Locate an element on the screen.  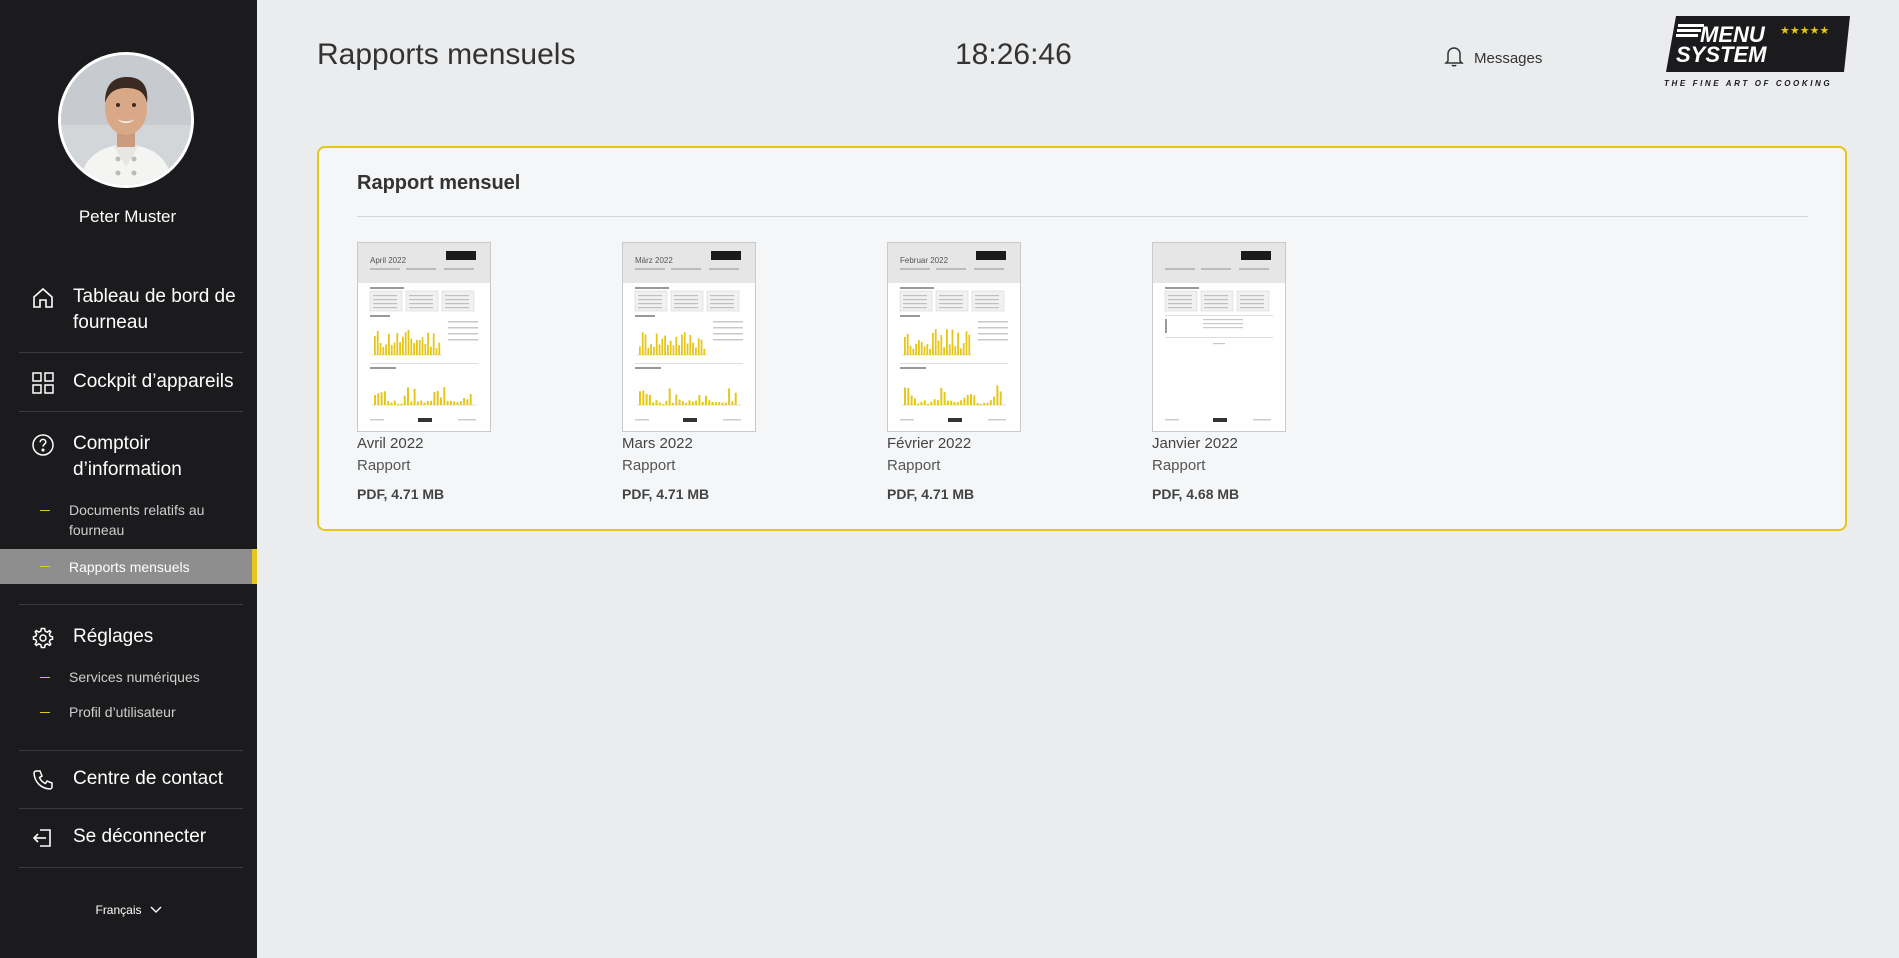
nav-contact-label: Centre de contact is located at coordinates (148, 778).